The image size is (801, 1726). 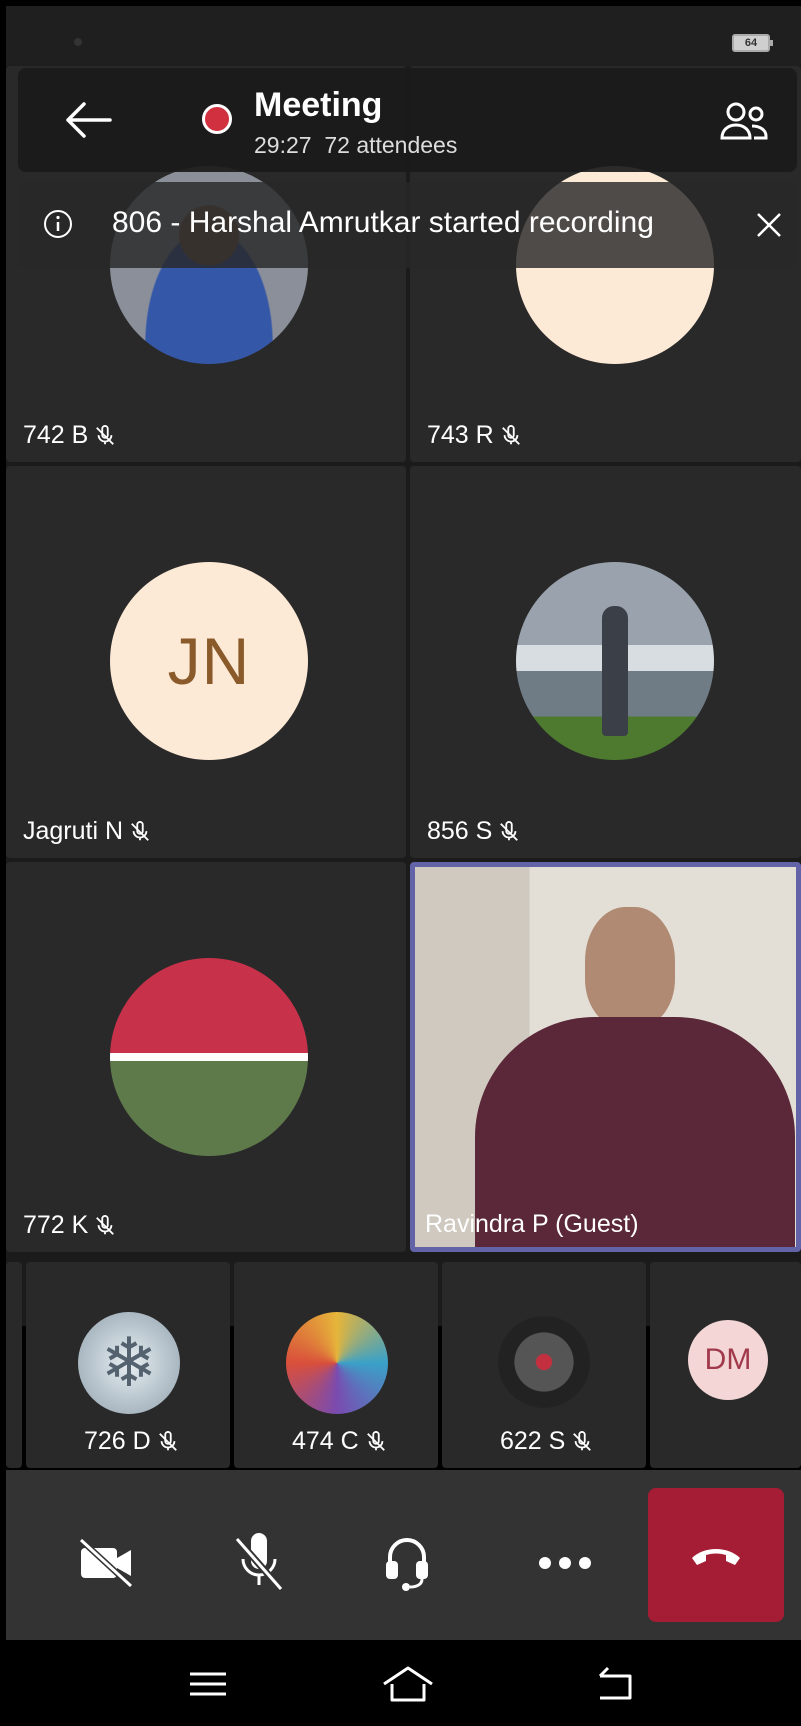 I want to click on more-options-button, so click(x=565, y=1563).